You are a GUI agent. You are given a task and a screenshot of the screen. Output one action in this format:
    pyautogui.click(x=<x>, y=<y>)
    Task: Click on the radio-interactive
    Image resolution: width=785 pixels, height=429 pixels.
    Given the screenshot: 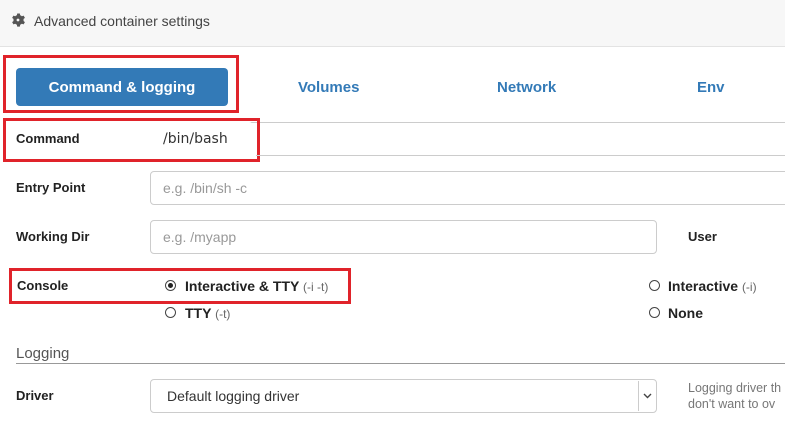 What is the action you would take?
    pyautogui.click(x=654, y=285)
    